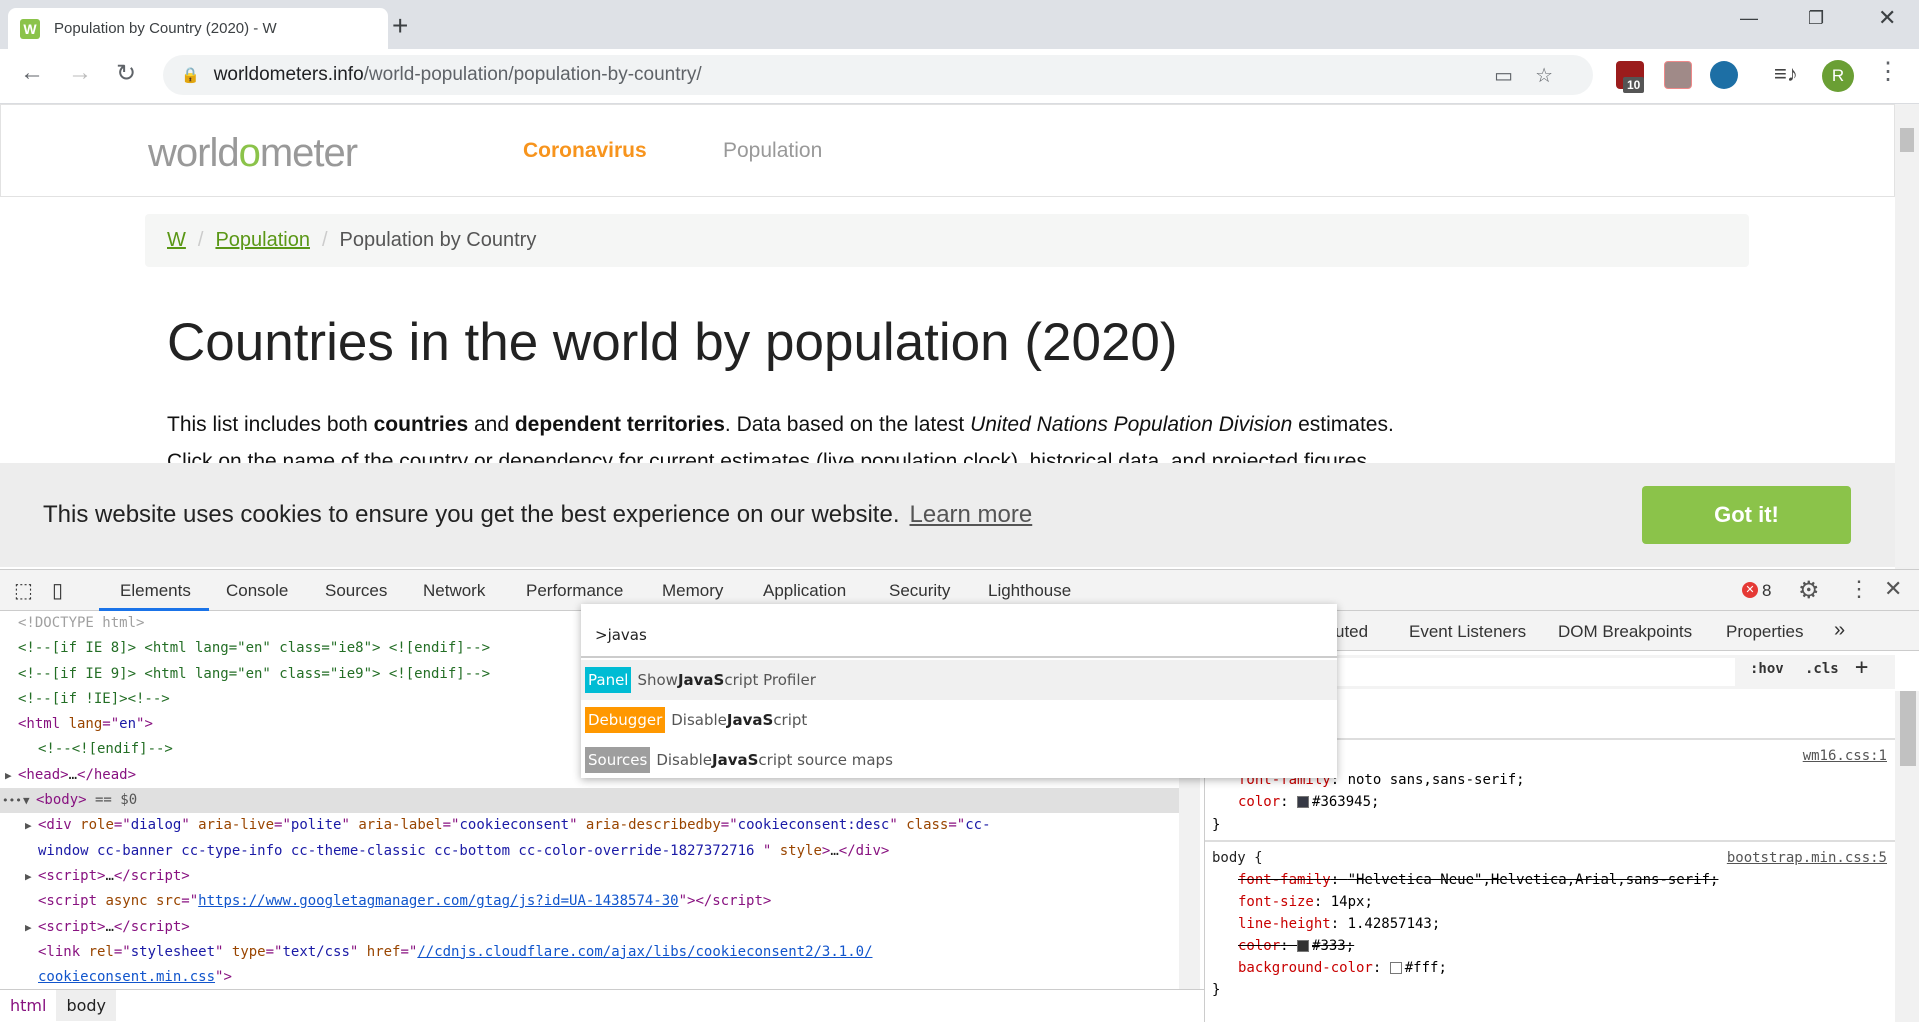 The image size is (1919, 1022). What do you see at coordinates (574, 591) in the screenshot?
I see `tab-performance: Performance` at bounding box center [574, 591].